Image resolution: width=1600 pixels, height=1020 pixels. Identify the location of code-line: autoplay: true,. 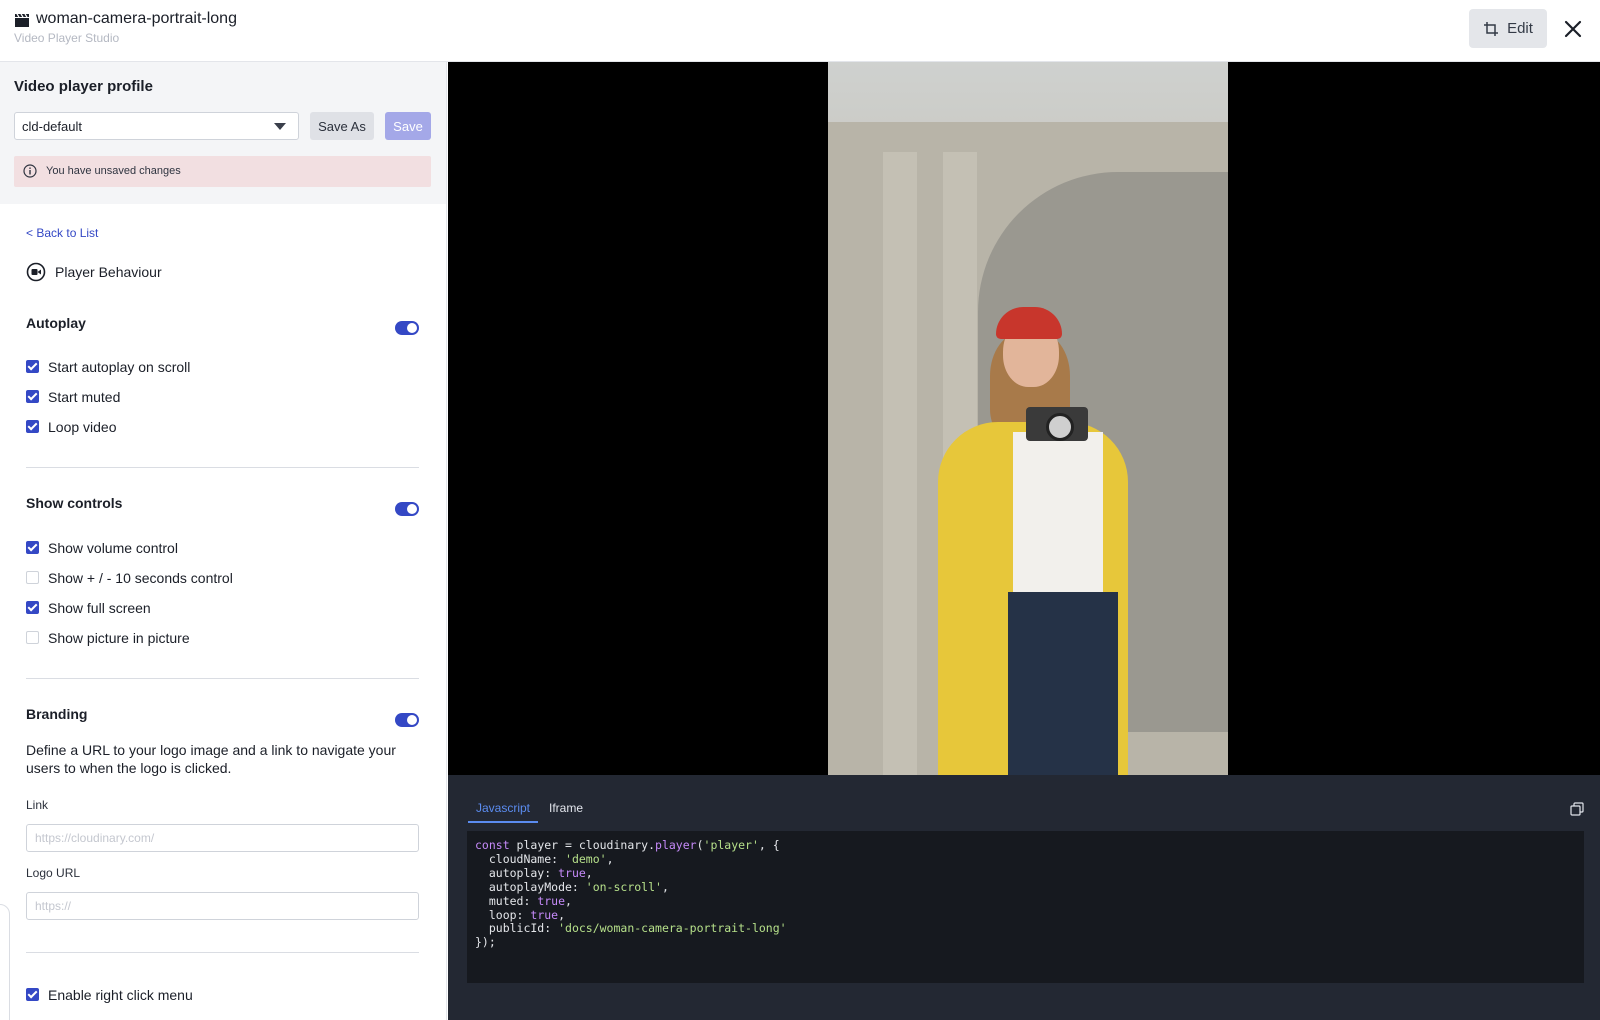
(534, 872).